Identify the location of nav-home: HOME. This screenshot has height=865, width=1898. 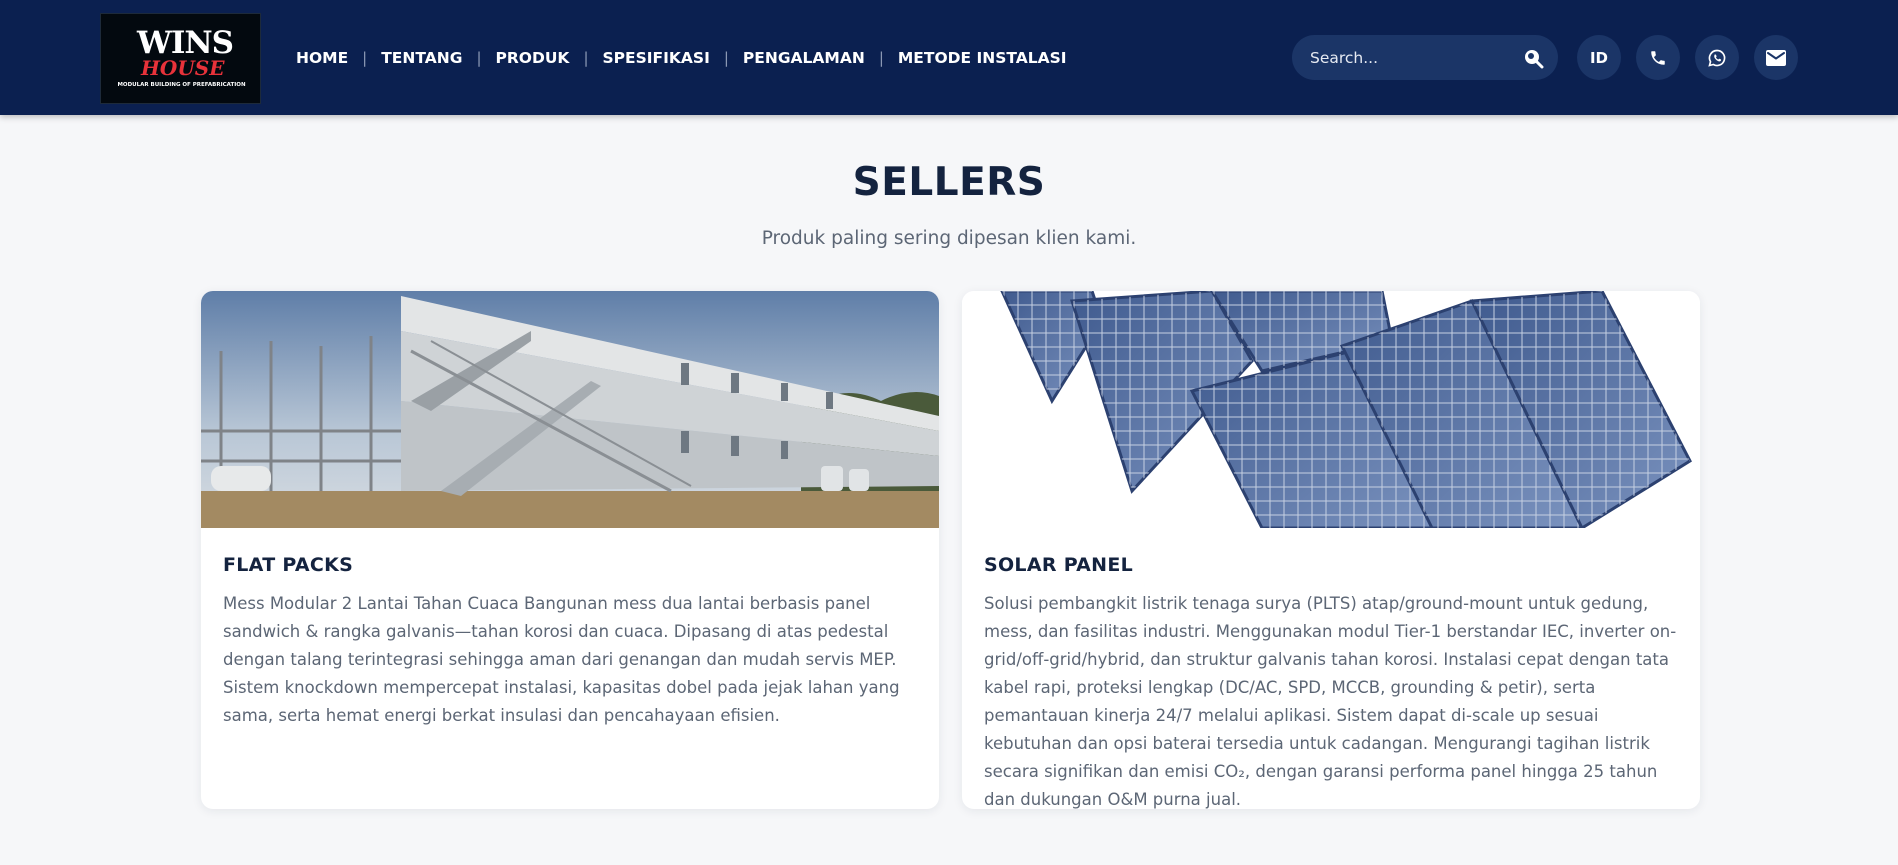
(322, 58).